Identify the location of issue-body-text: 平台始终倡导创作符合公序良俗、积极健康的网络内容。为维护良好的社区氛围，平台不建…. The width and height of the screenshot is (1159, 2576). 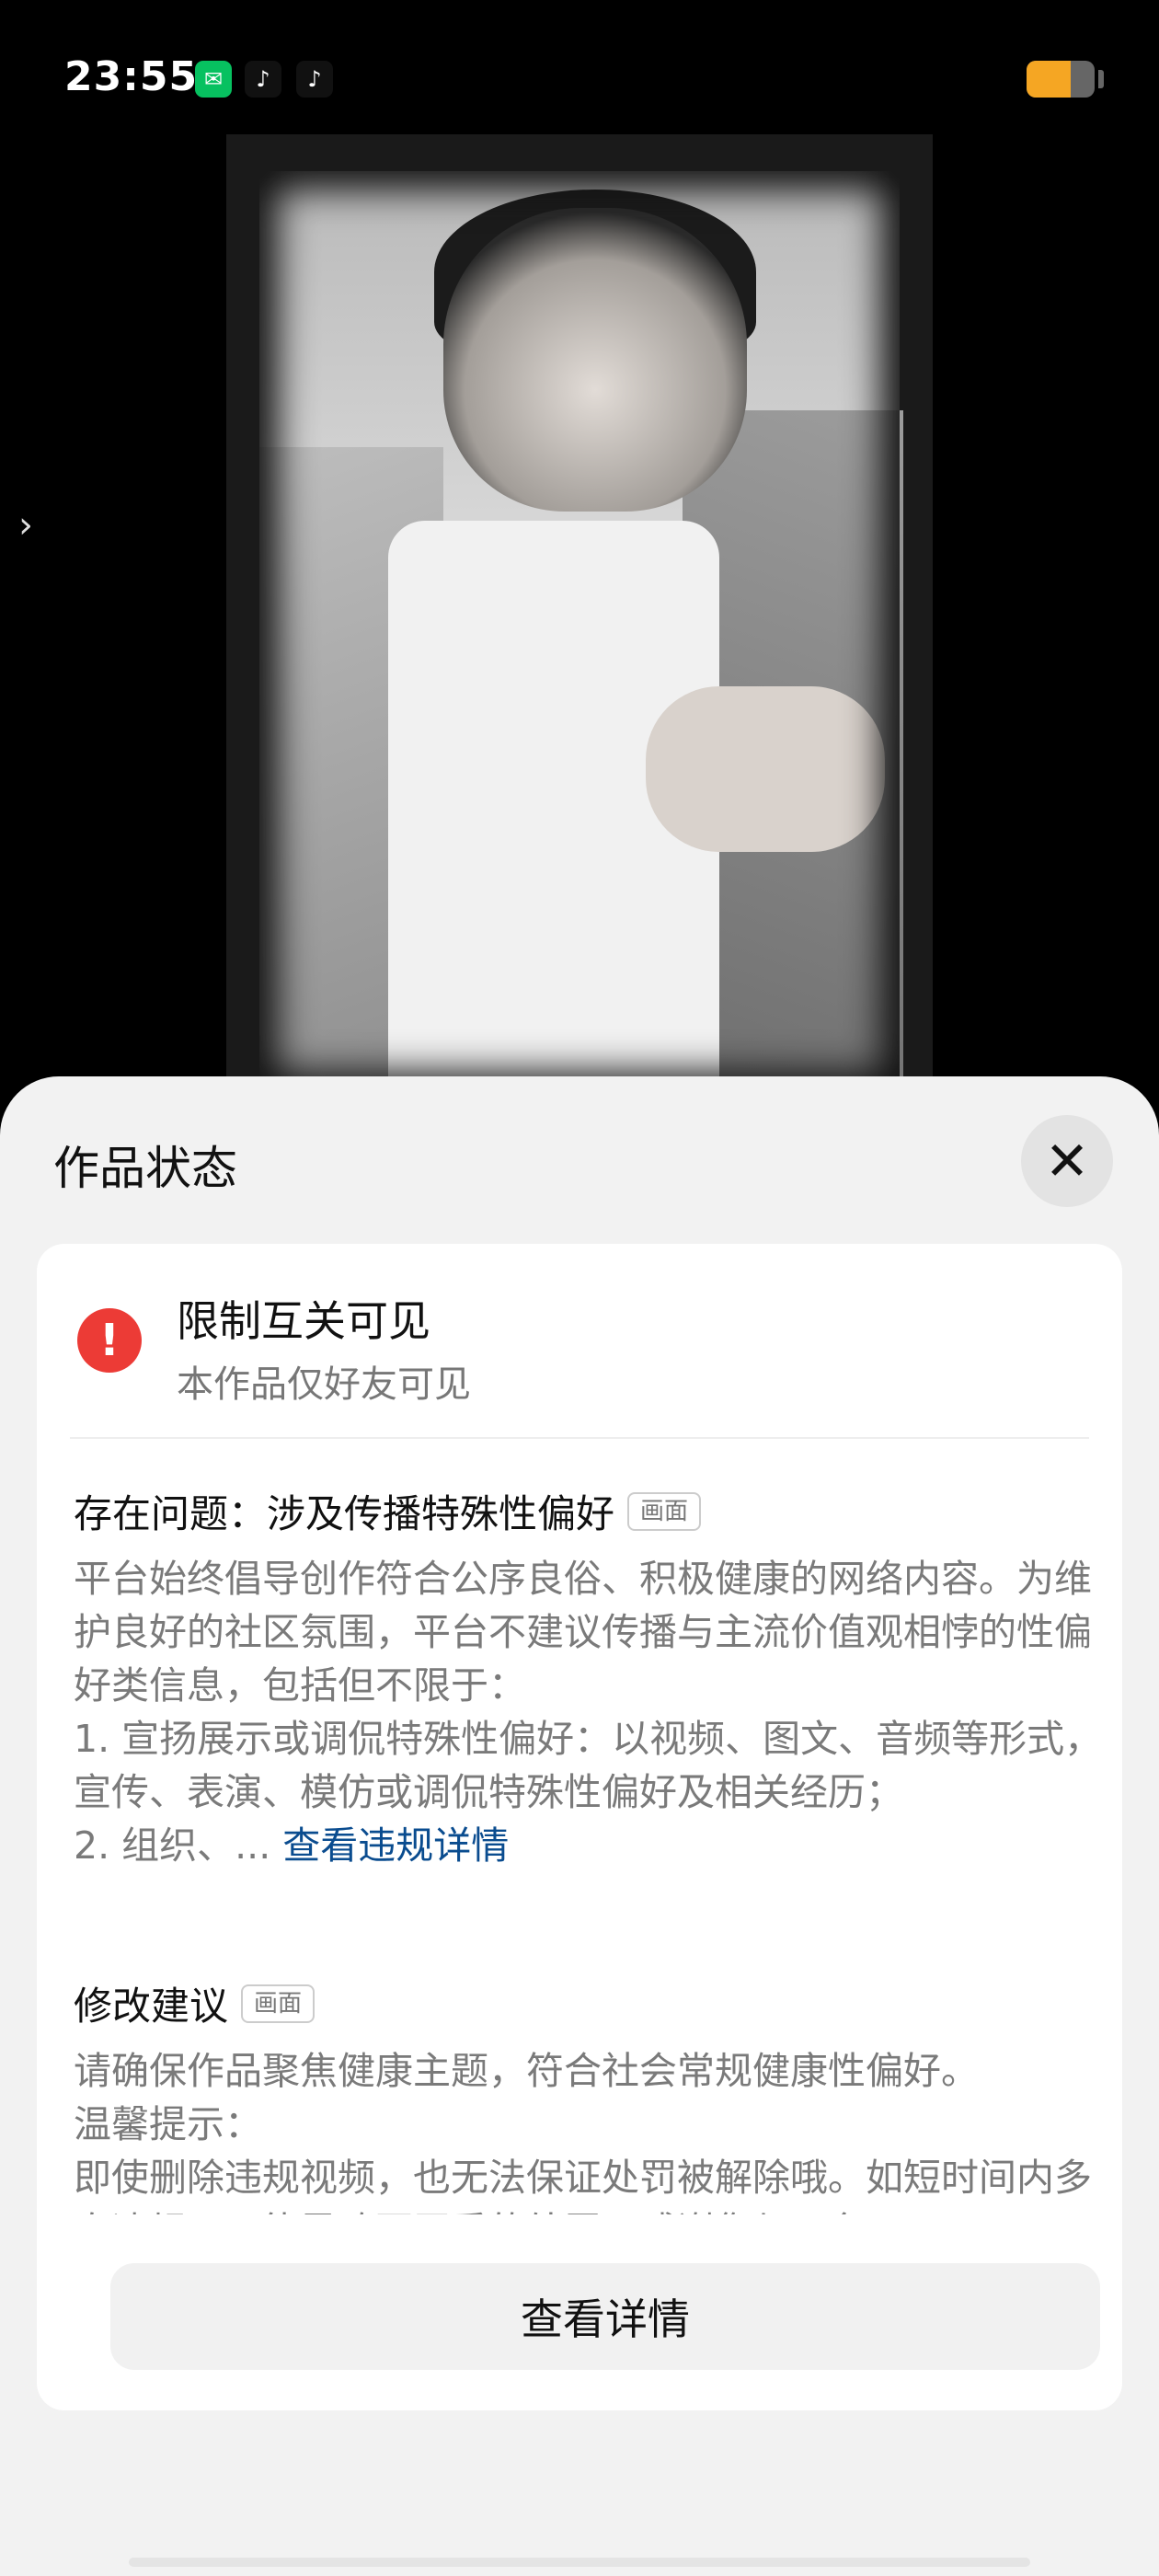
(588, 1712).